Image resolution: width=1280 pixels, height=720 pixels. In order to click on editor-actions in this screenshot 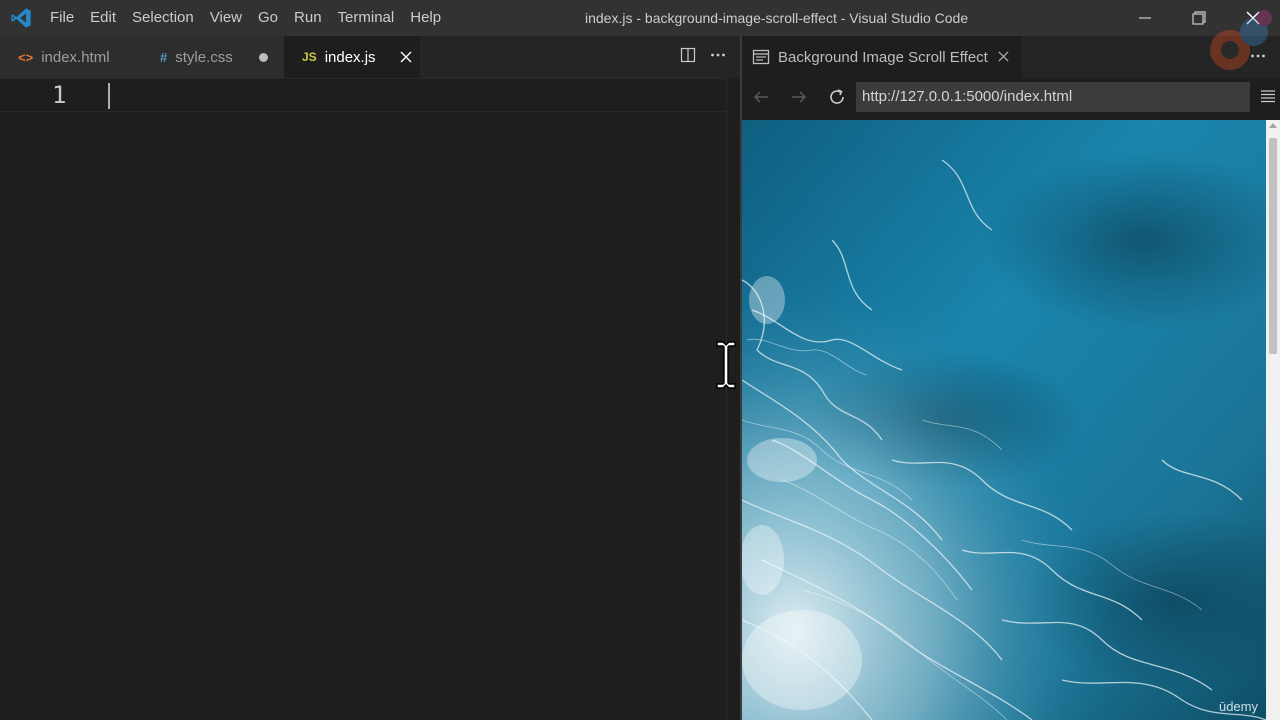, I will do `click(703, 57)`.